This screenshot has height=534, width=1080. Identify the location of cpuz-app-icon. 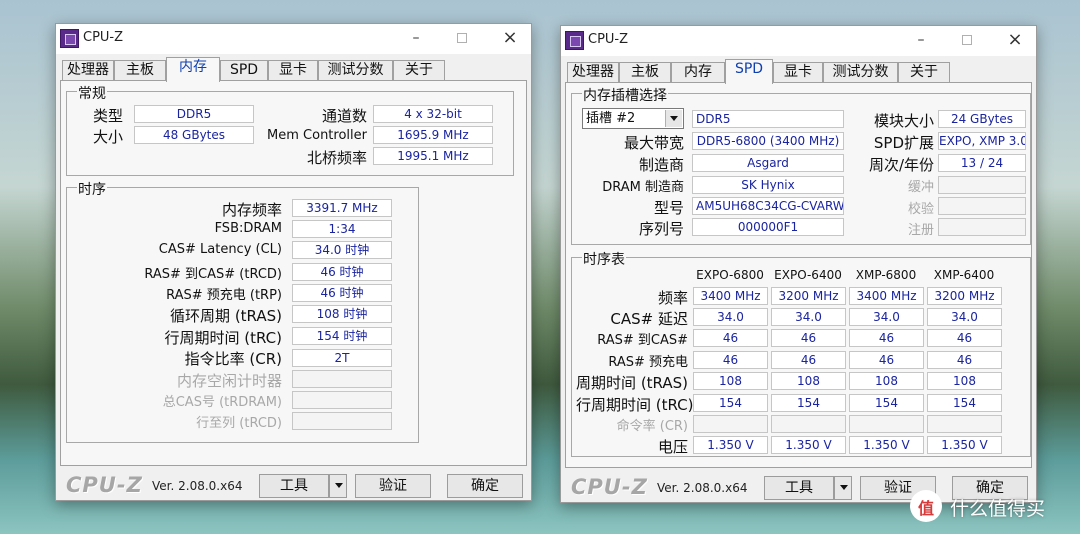
(574, 40).